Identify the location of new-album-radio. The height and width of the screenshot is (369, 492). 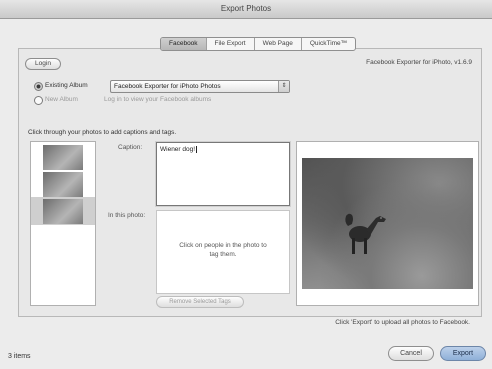
(38, 100).